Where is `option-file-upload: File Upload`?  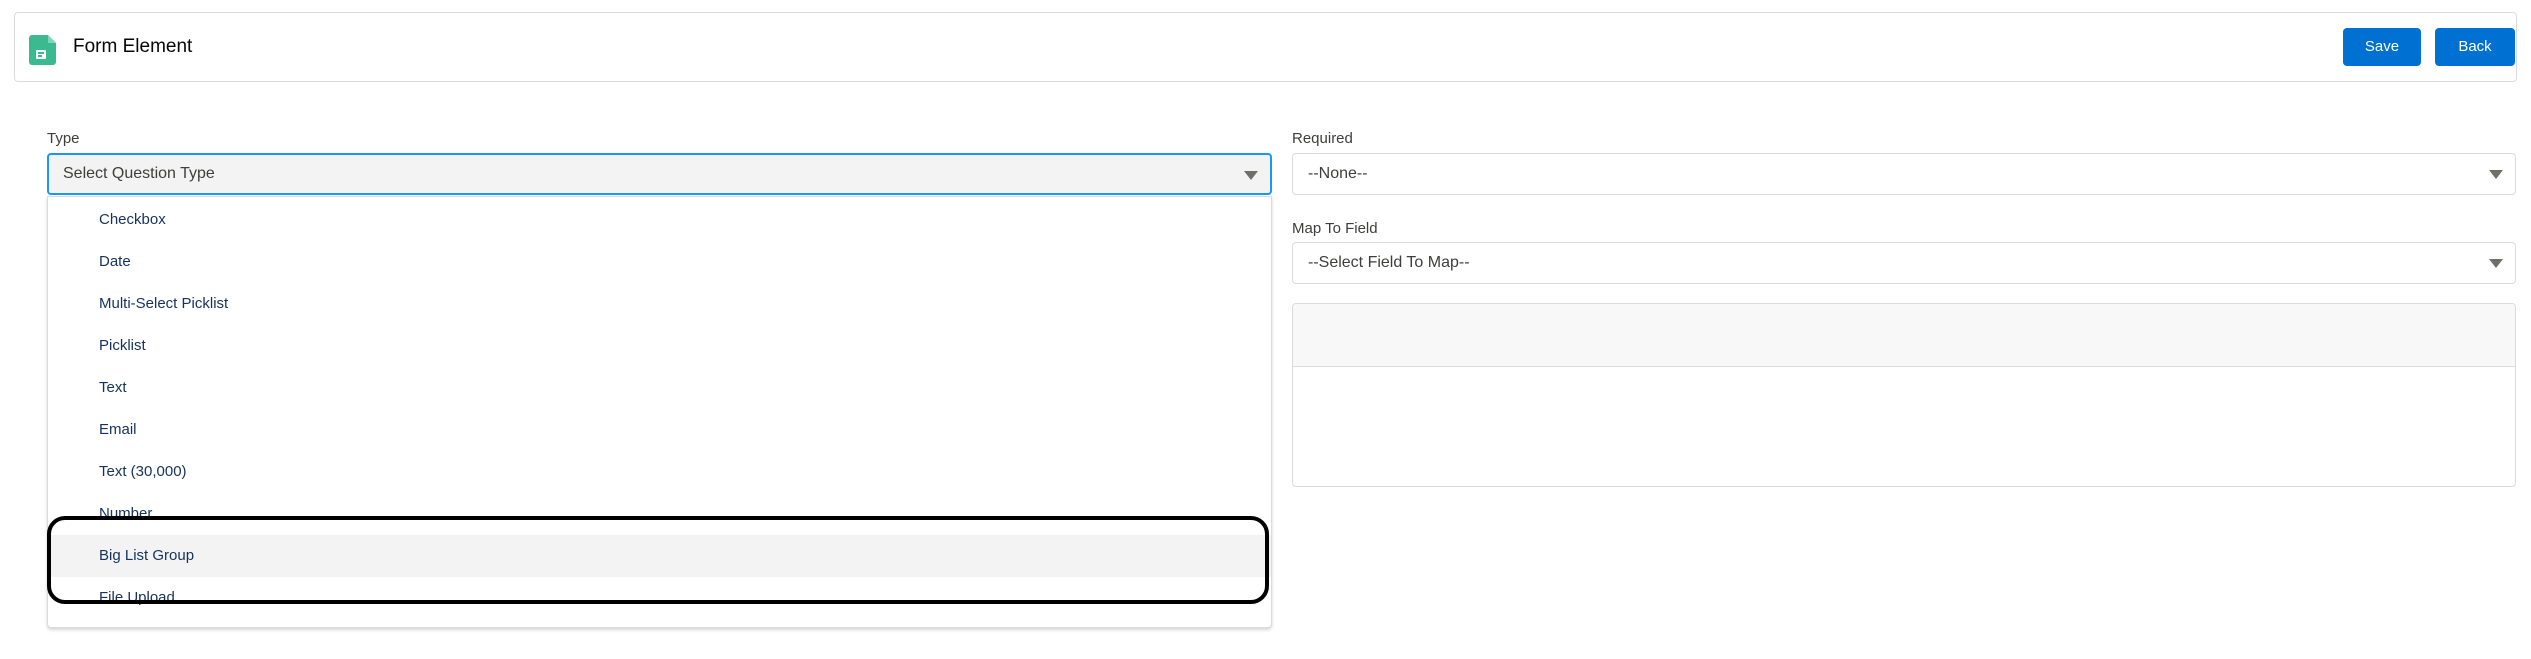
option-file-upload: File Upload is located at coordinates (659, 598).